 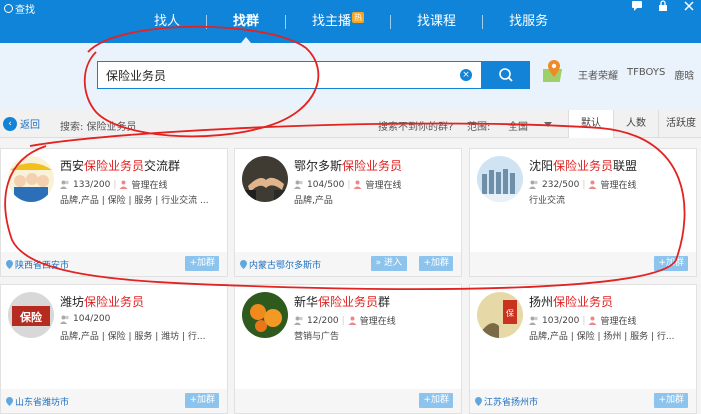 What do you see at coordinates (561, 184) in the screenshot?
I see `member-count: 232/500` at bounding box center [561, 184].